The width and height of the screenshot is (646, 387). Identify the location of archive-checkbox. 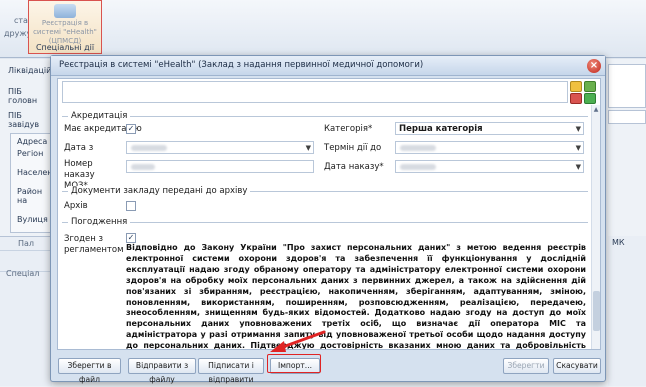
(131, 206).